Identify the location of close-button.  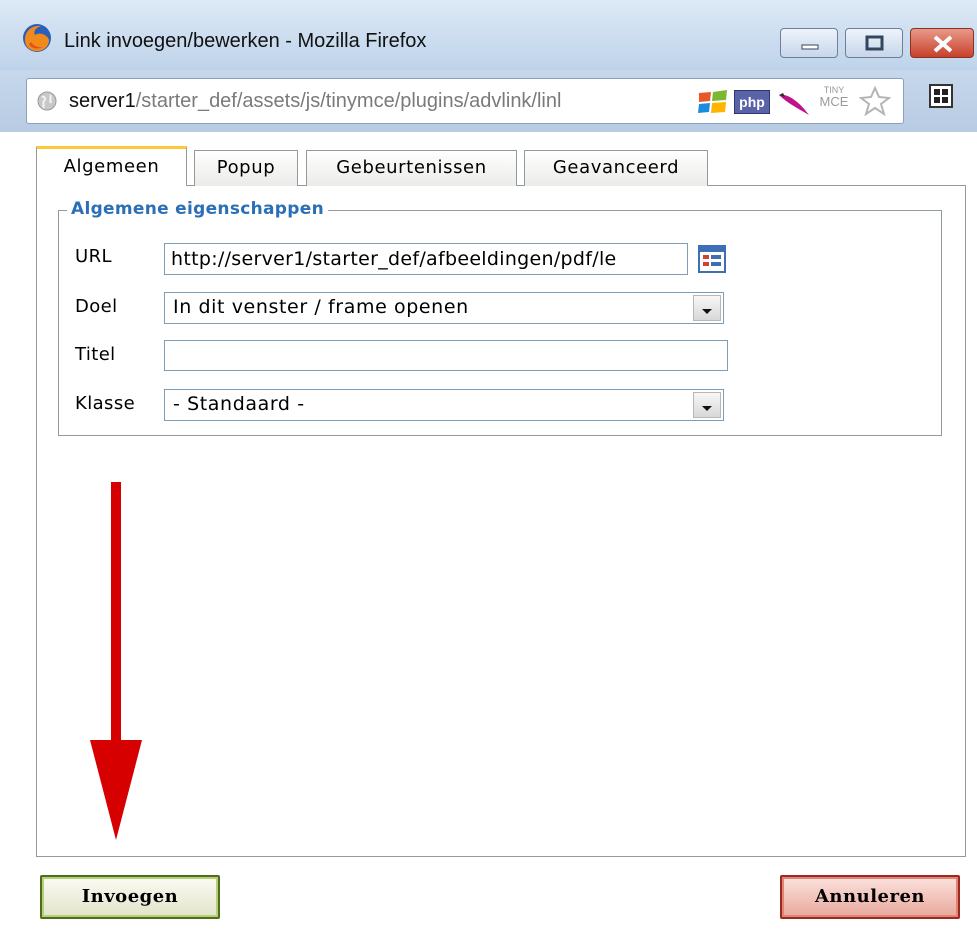
(942, 43).